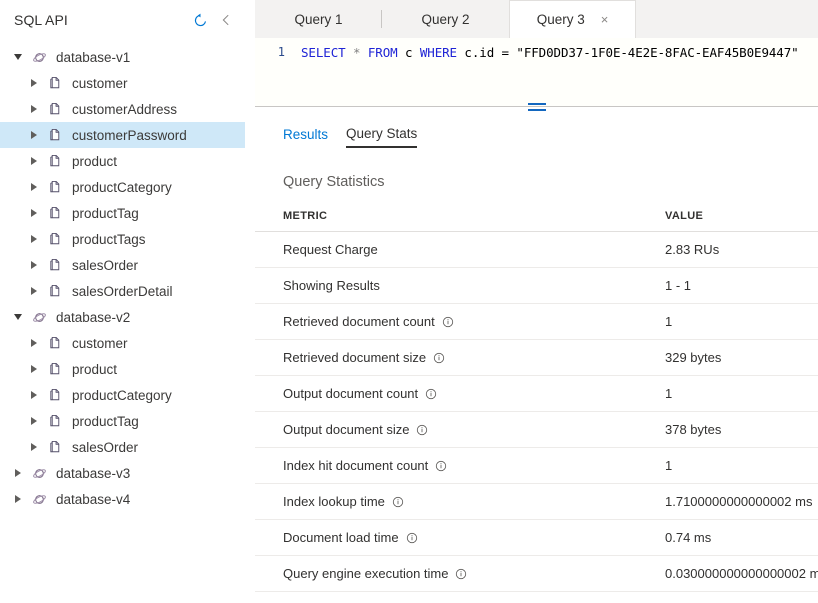  Describe the element at coordinates (536, 104) in the screenshot. I see `splitter-line-top` at that location.